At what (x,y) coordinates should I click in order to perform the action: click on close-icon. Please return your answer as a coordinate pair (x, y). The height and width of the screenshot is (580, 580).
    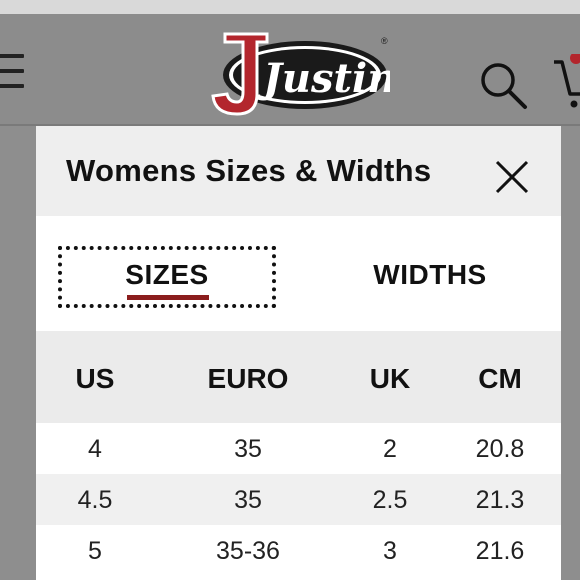
    Looking at the image, I should click on (512, 177).